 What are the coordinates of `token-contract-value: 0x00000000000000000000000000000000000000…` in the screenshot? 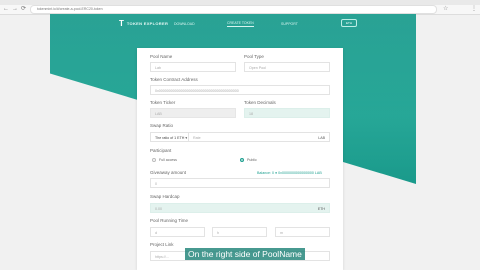 It's located at (197, 91).